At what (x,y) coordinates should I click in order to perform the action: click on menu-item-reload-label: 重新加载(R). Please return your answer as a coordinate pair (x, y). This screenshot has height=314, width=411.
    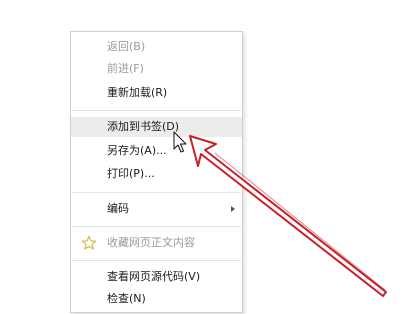
    Looking at the image, I should click on (137, 92).